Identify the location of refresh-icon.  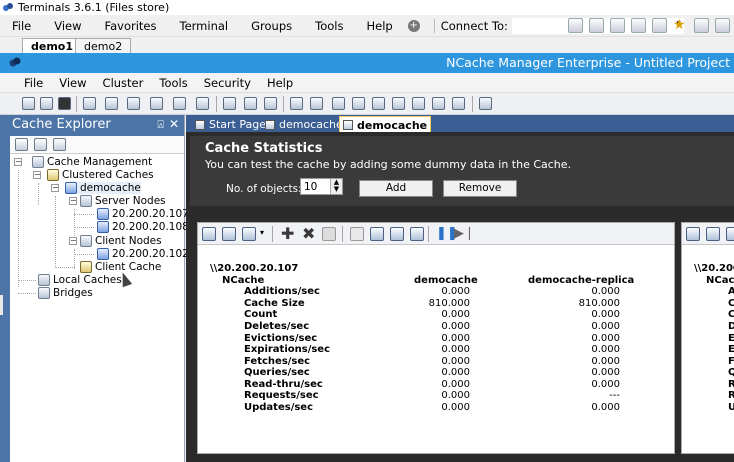
(21, 144).